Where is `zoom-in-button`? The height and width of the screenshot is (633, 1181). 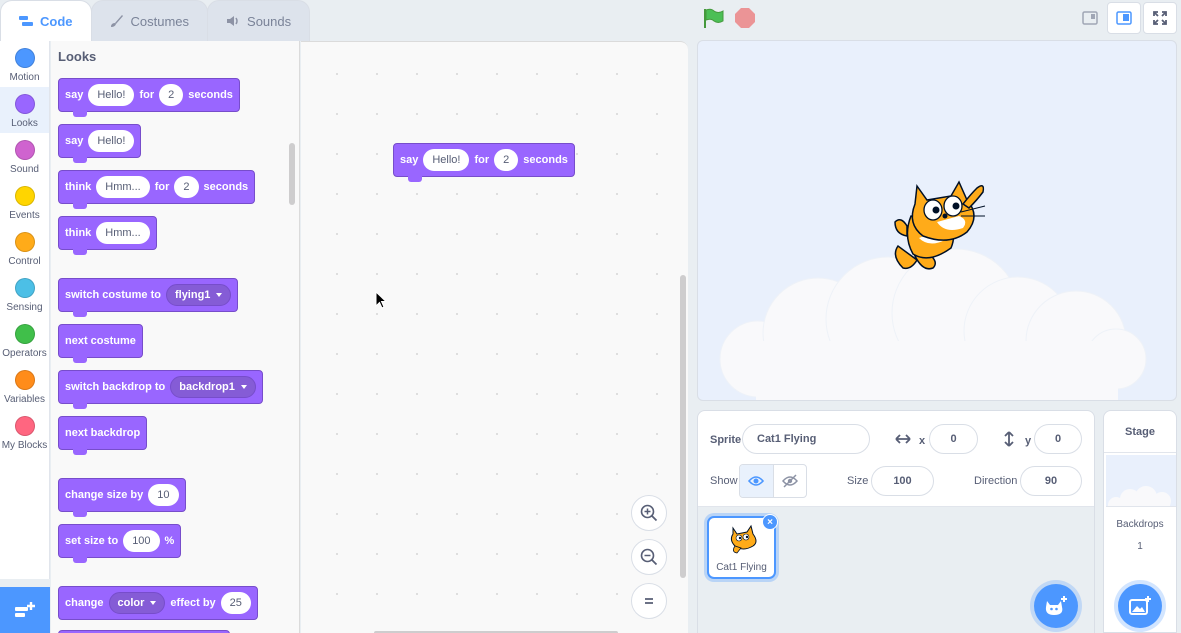
zoom-in-button is located at coordinates (649, 513).